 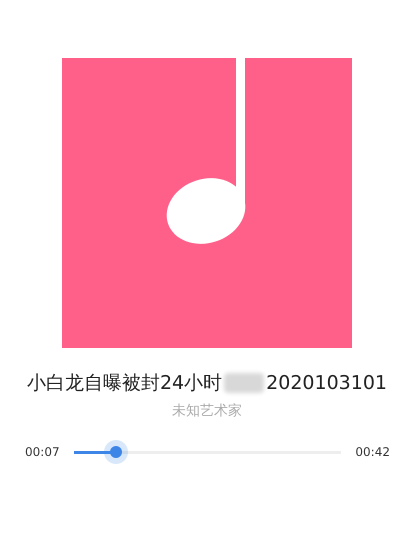 I want to click on progress-thumb, so click(x=116, y=452).